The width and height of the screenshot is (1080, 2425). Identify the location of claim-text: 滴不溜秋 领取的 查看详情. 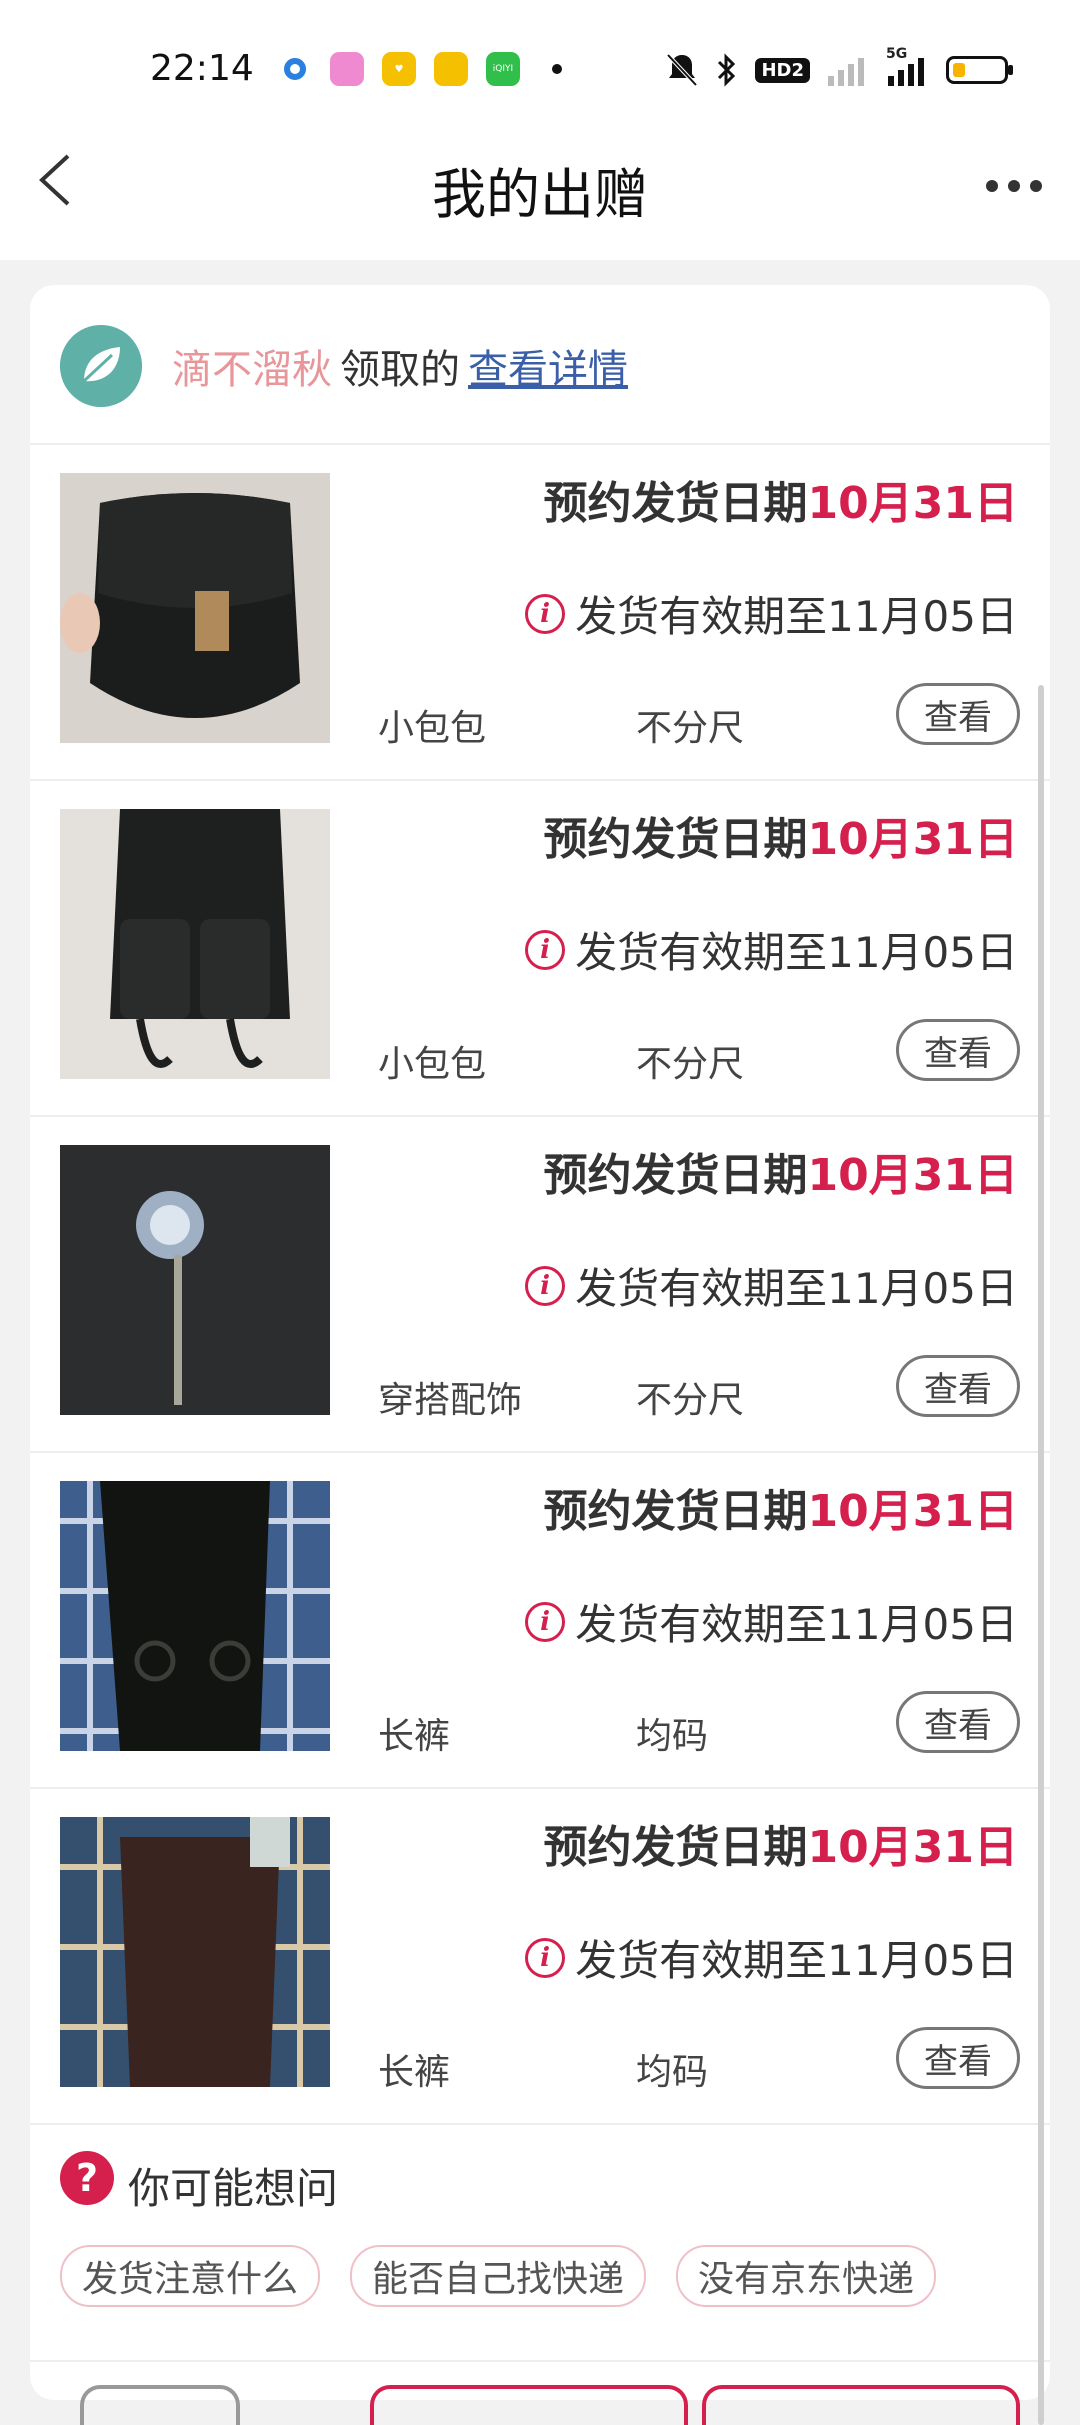
(400, 366).